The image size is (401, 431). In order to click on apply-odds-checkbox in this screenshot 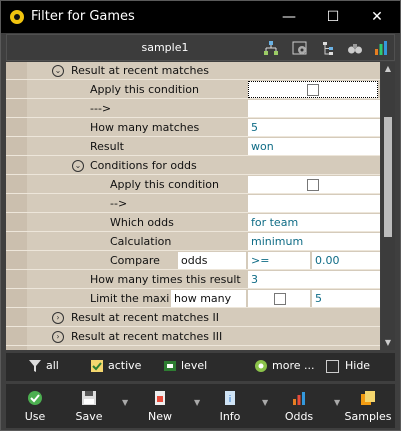, I will do `click(313, 185)`.